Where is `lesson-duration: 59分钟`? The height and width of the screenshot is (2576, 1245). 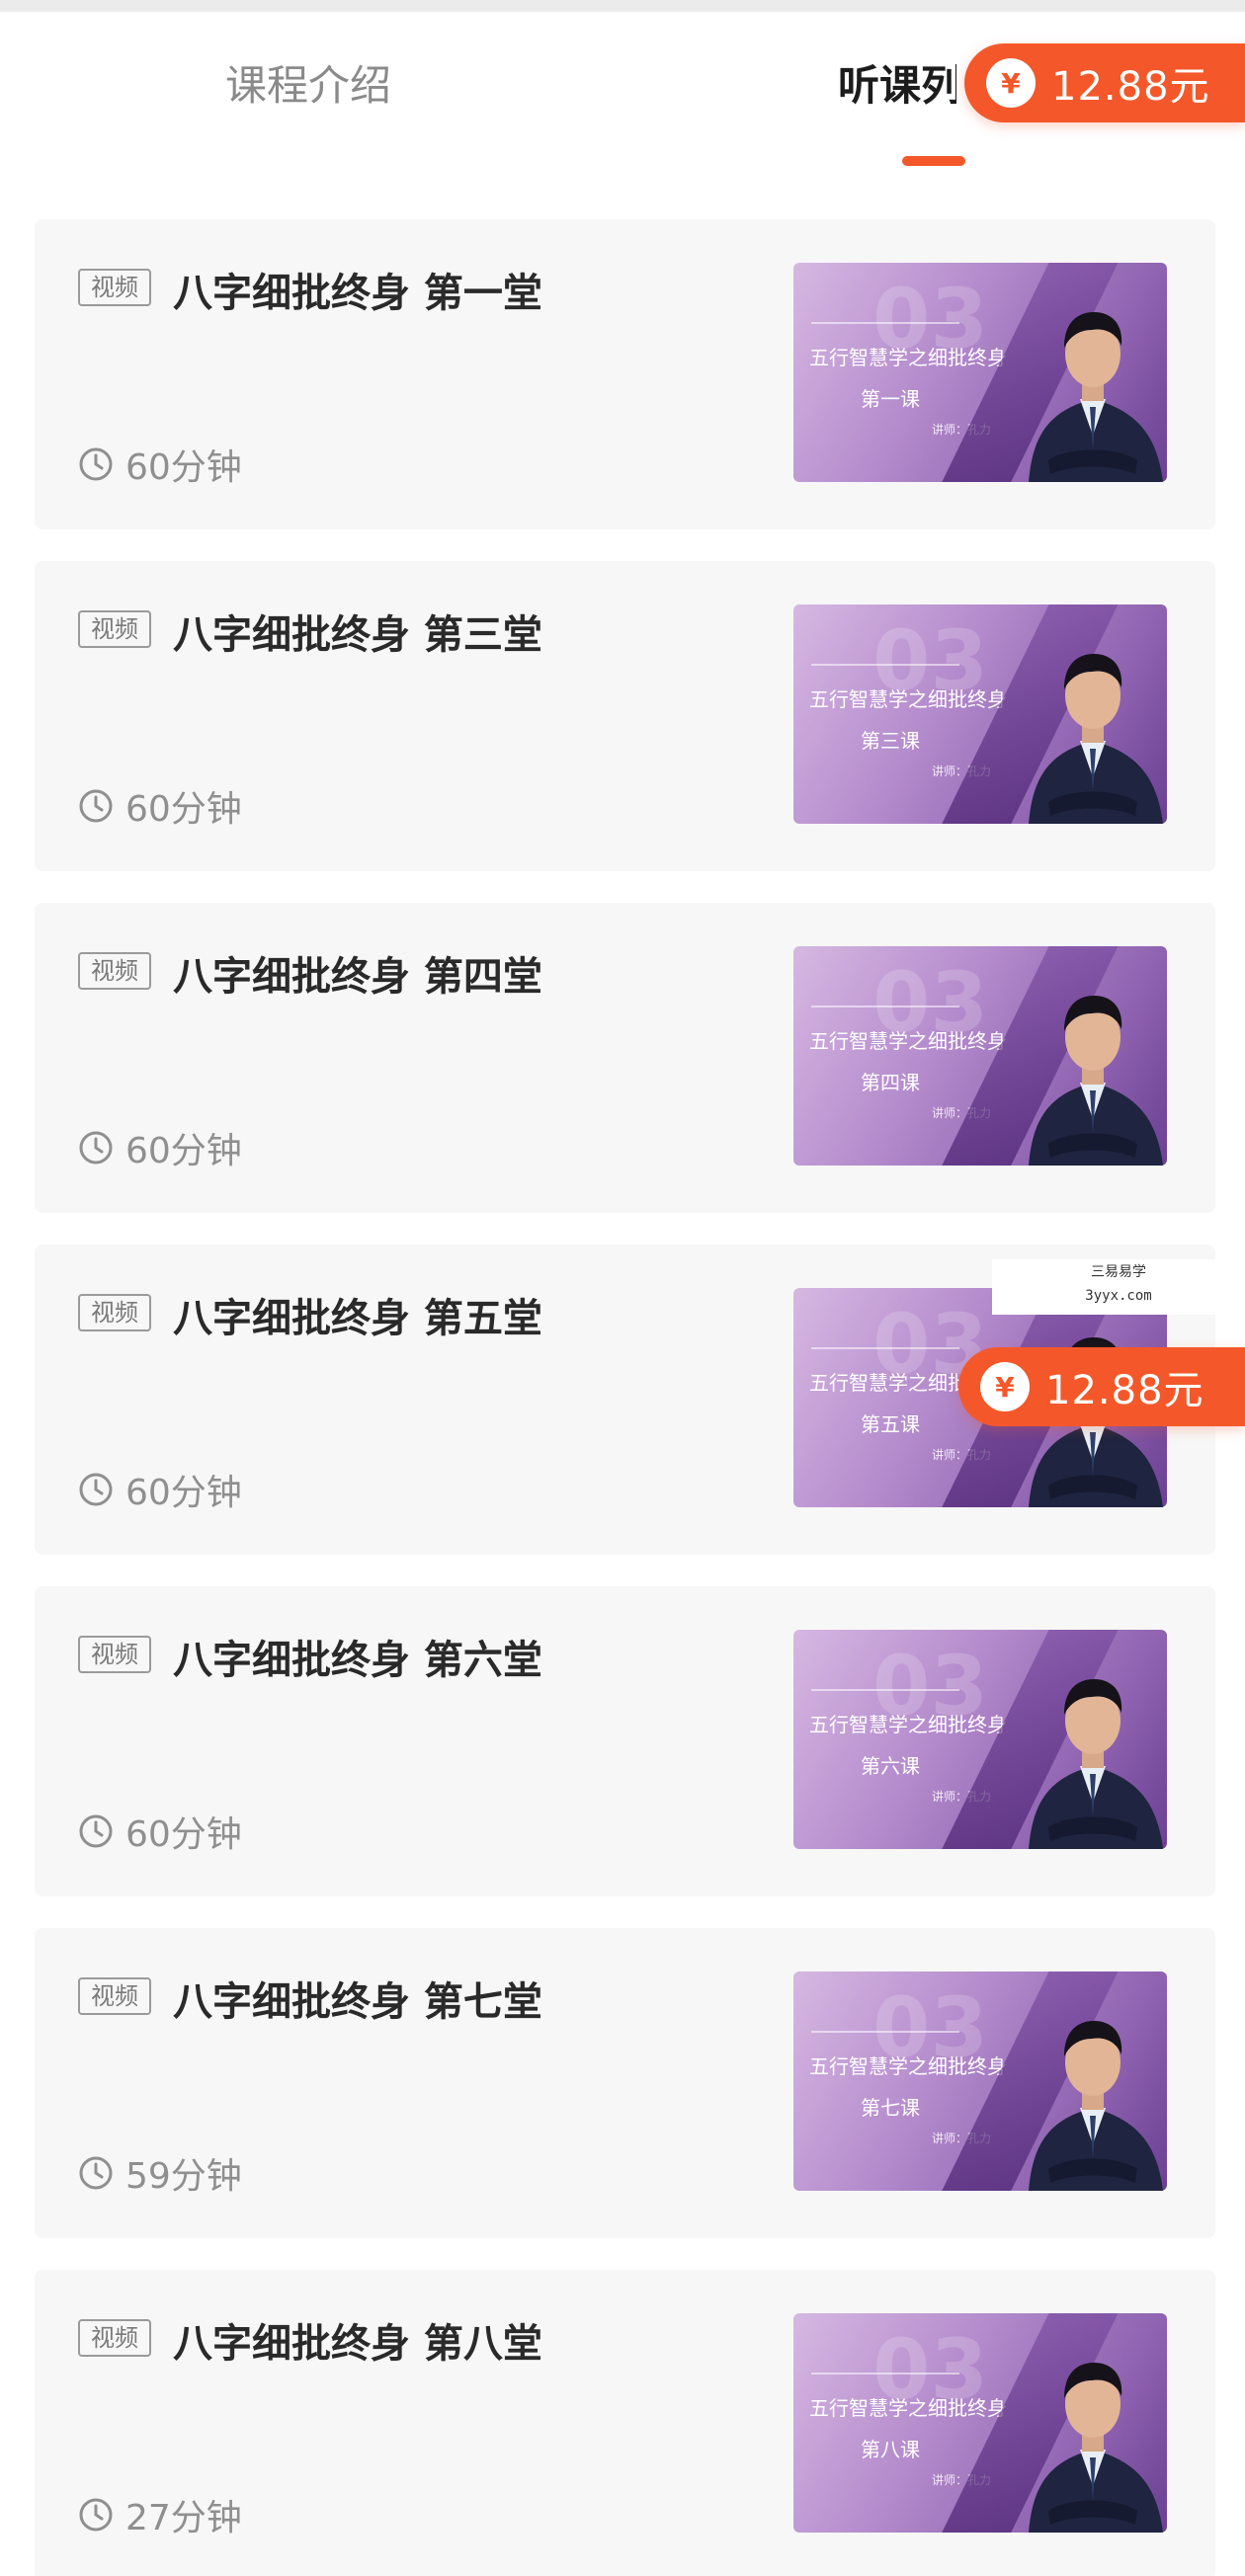
lesson-duration: 59分钟 is located at coordinates (160, 2173).